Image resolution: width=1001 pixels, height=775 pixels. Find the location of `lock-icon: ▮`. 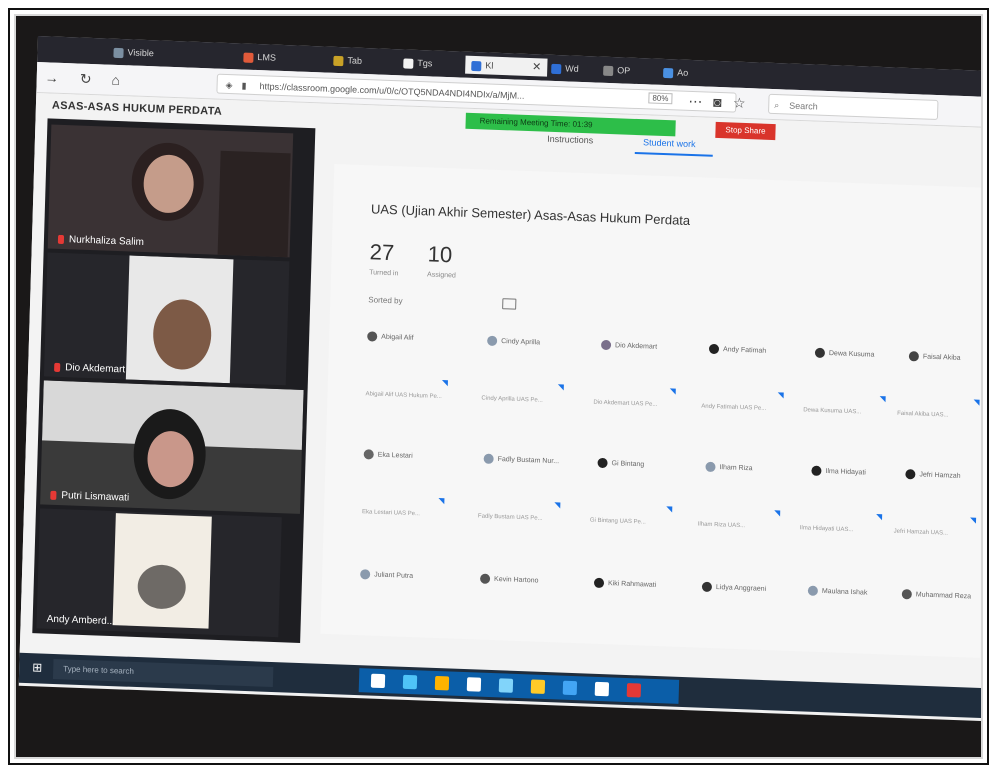

lock-icon: ▮ is located at coordinates (244, 85).